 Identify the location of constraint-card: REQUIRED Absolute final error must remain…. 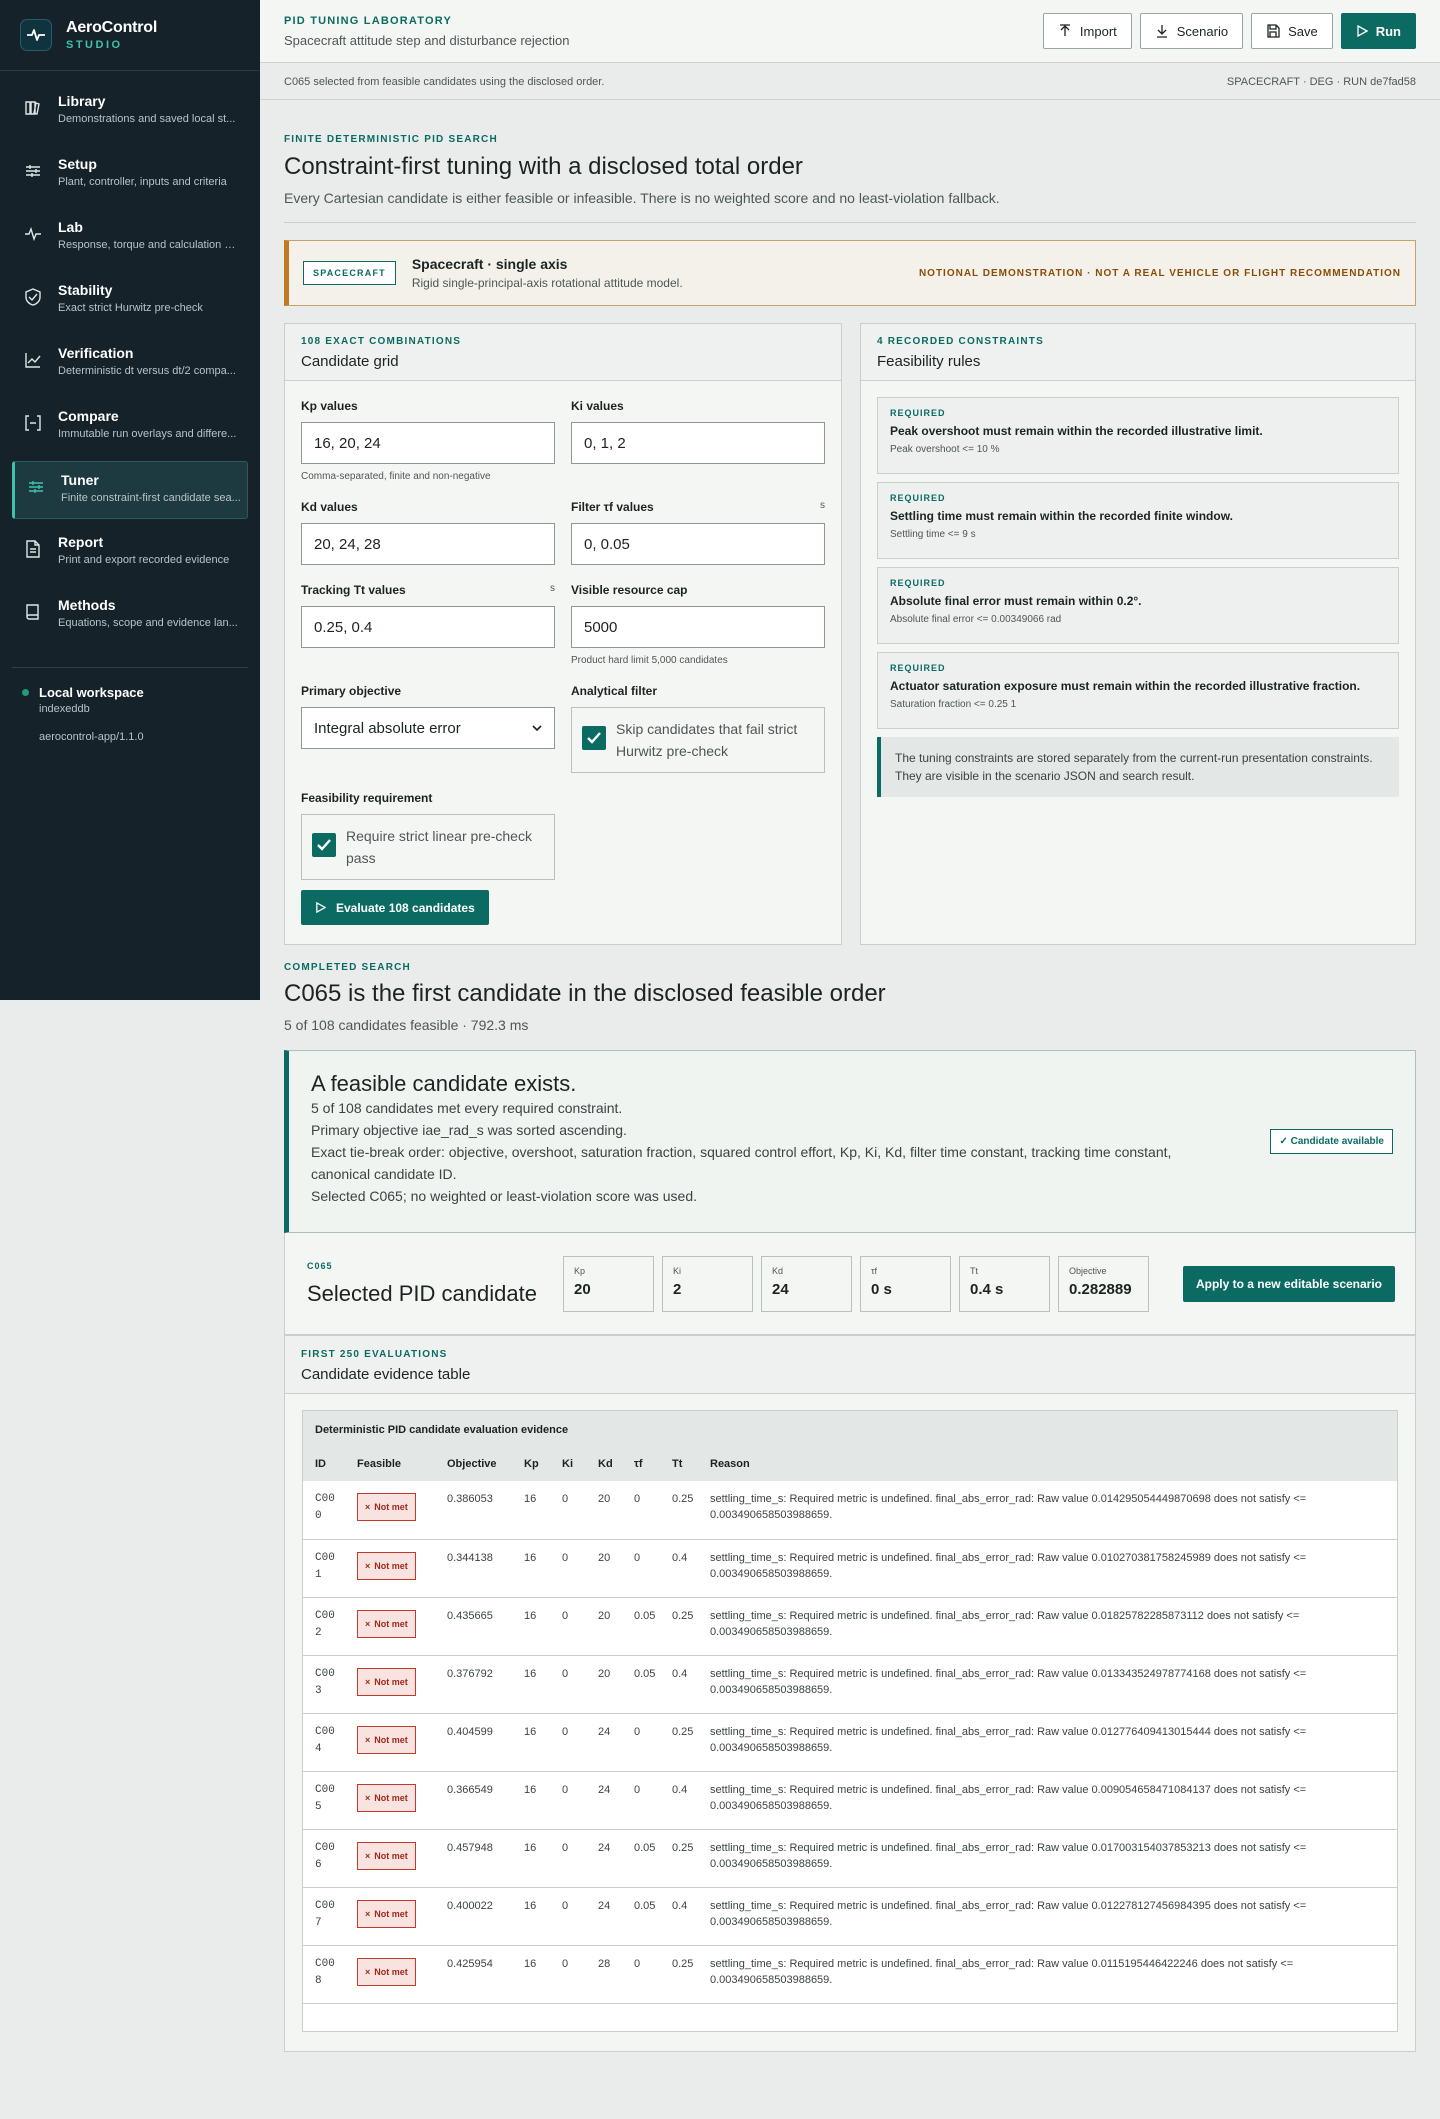
(1138, 605).